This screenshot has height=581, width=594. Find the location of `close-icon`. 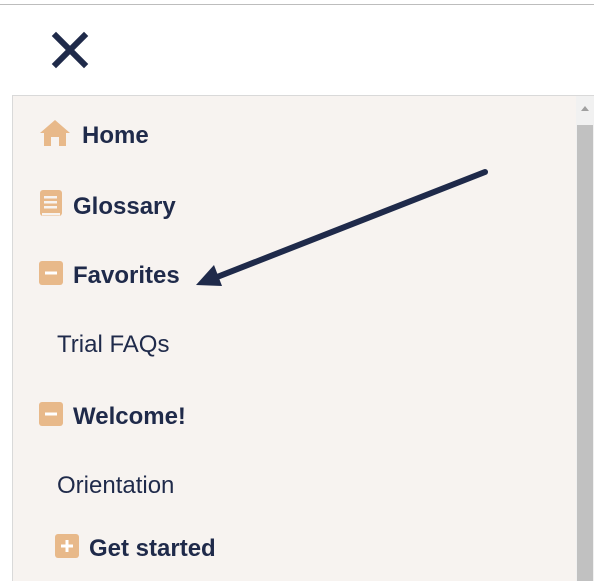

close-icon is located at coordinates (70, 50).